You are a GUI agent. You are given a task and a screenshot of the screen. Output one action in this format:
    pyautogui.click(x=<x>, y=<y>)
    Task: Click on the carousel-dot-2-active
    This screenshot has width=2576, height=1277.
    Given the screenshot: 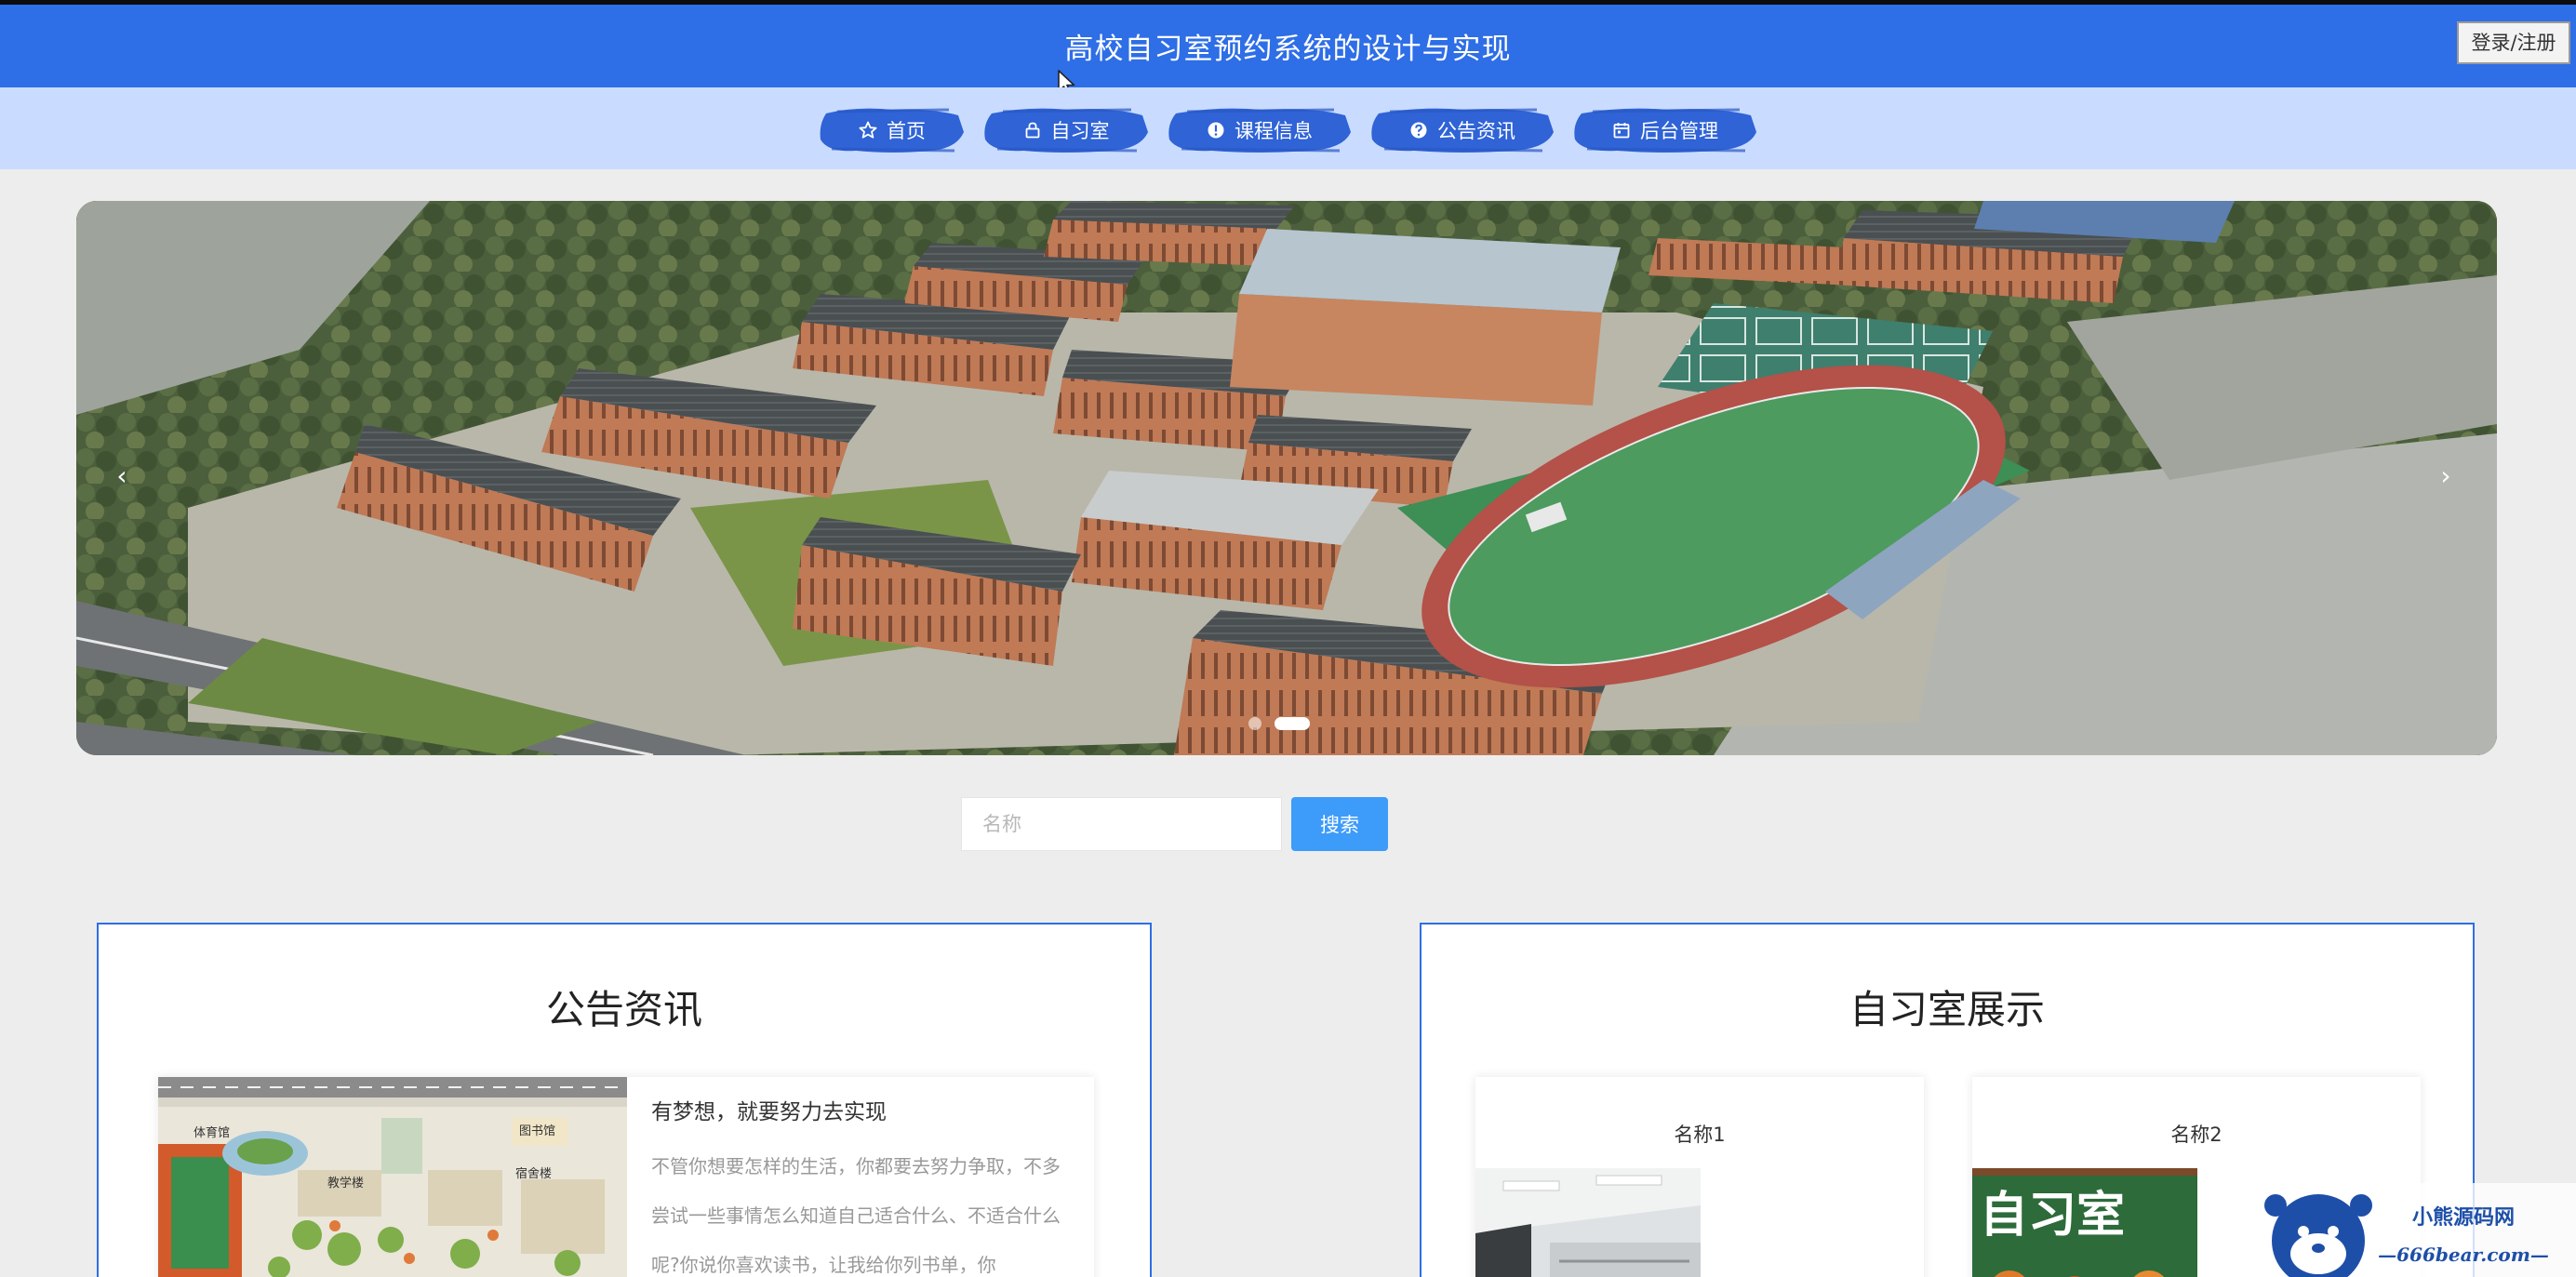 What is the action you would take?
    pyautogui.click(x=1292, y=723)
    